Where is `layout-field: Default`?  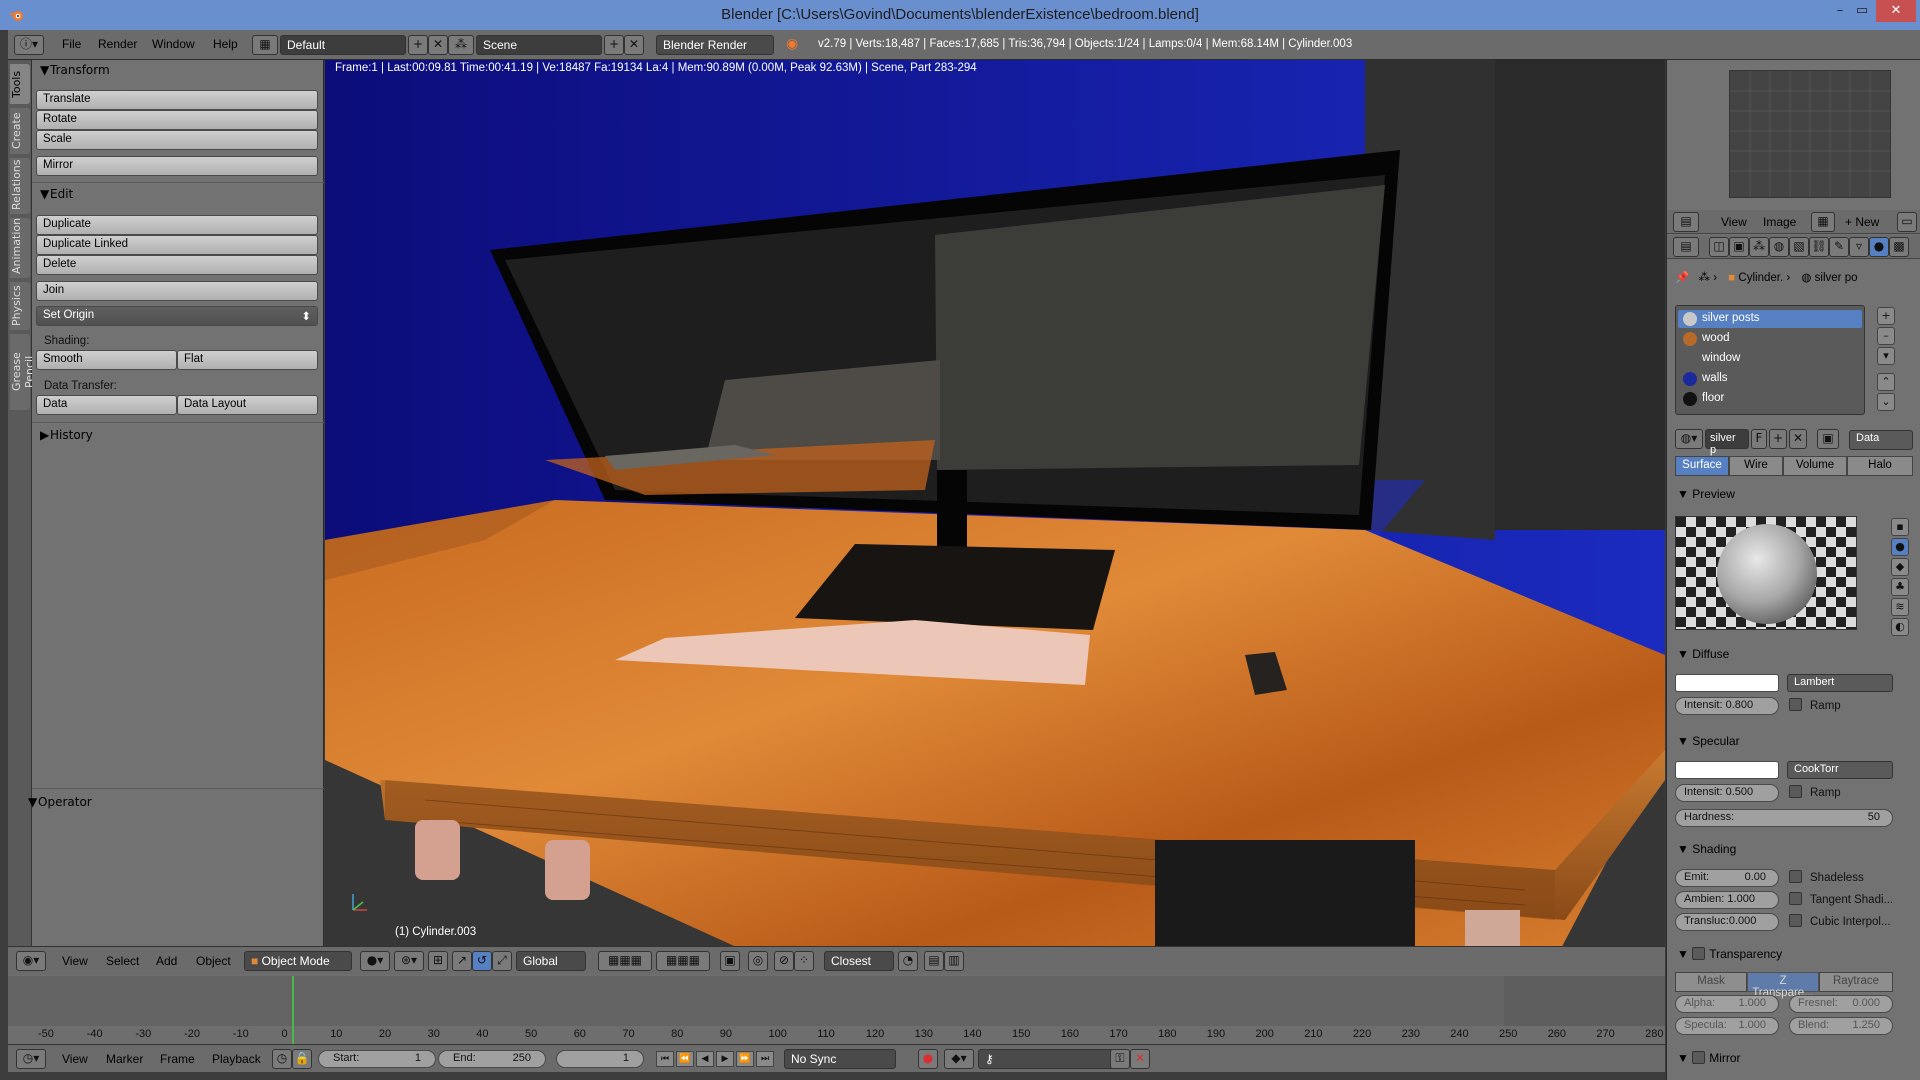 layout-field: Default is located at coordinates (343, 45).